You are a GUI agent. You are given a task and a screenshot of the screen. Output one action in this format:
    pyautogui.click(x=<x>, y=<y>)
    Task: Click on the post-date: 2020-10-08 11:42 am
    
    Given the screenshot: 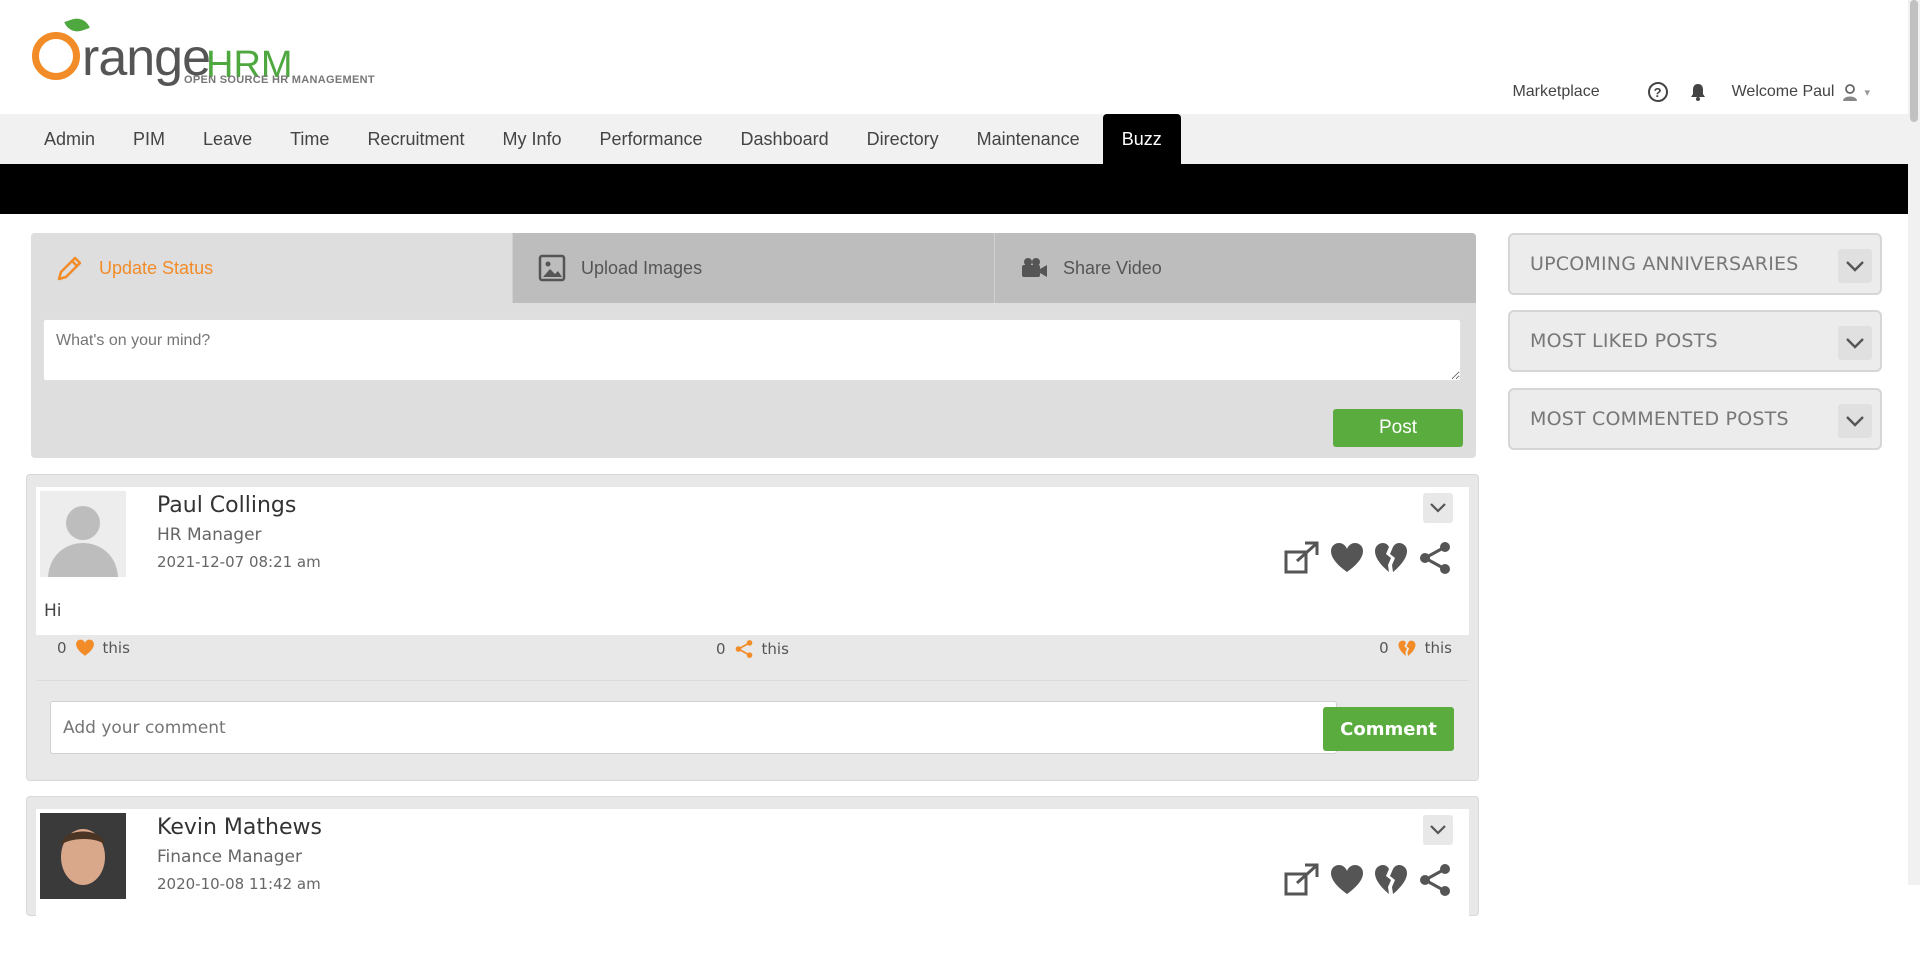 What is the action you would take?
    pyautogui.click(x=239, y=884)
    